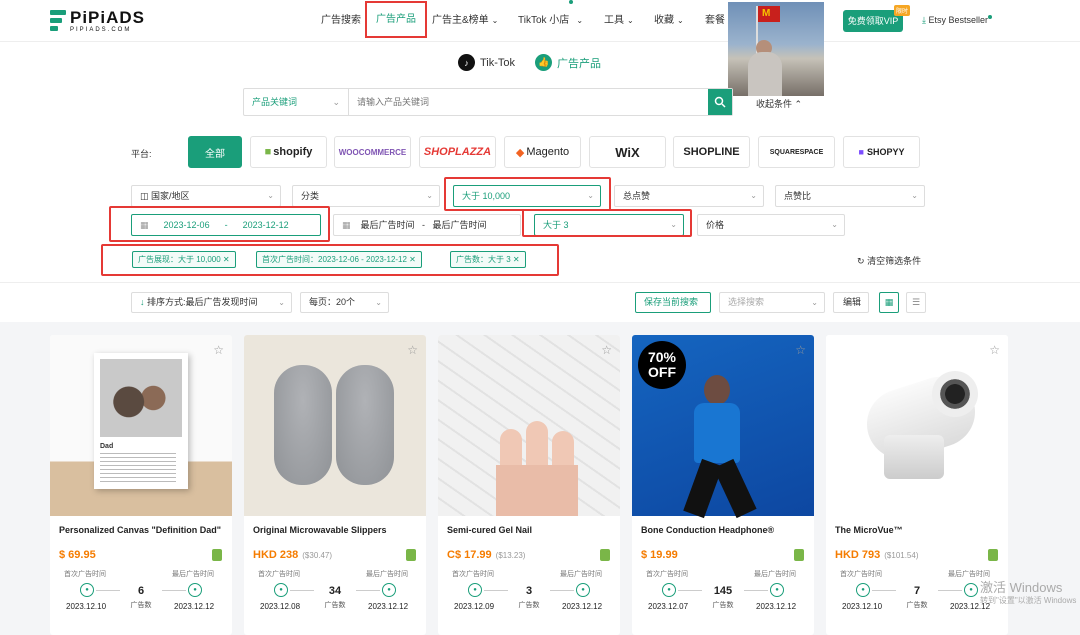 The height and width of the screenshot is (635, 1080). Describe the element at coordinates (529, 591) in the screenshot. I see `ad-count: 3` at that location.